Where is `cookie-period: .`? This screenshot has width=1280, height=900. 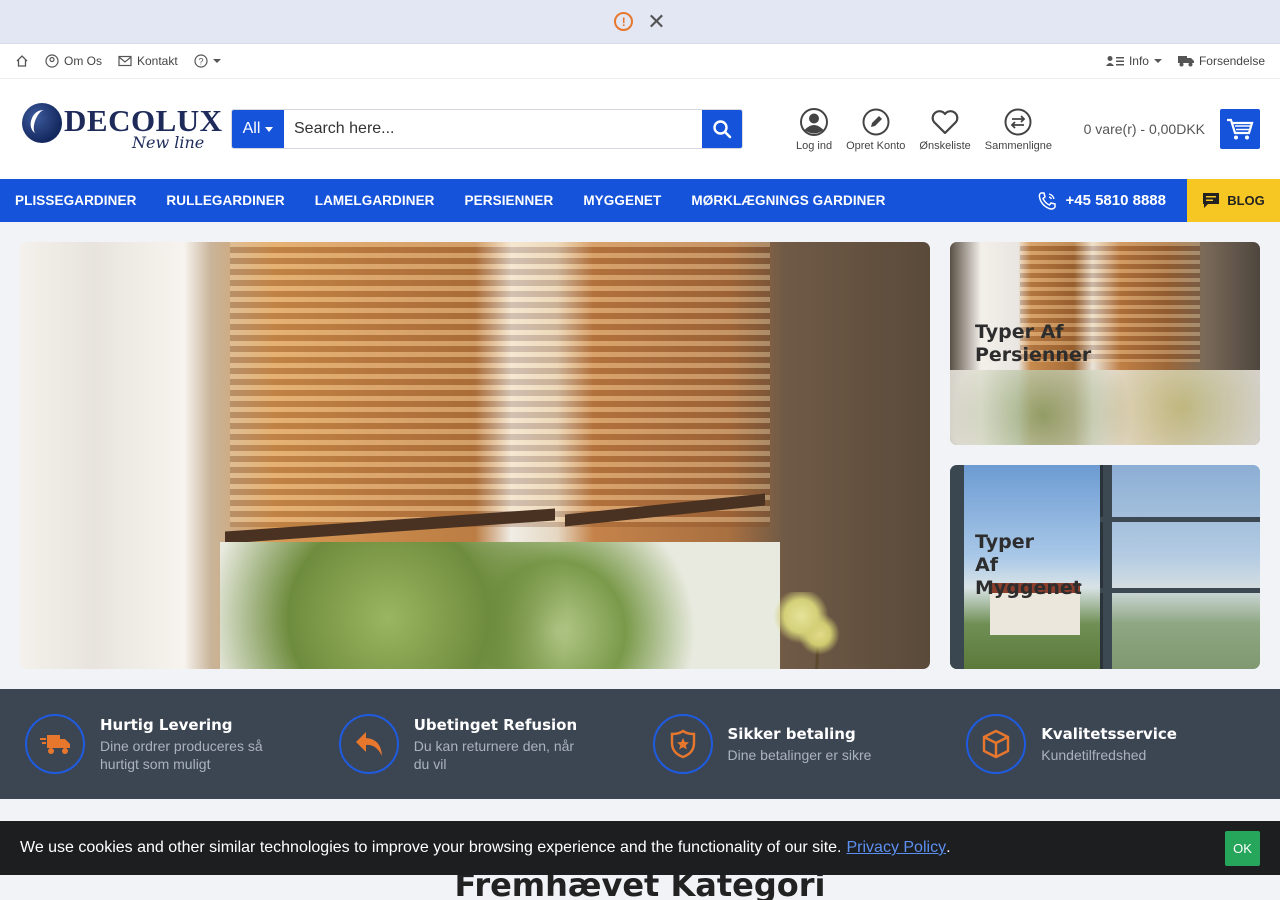
cookie-period: . is located at coordinates (948, 847).